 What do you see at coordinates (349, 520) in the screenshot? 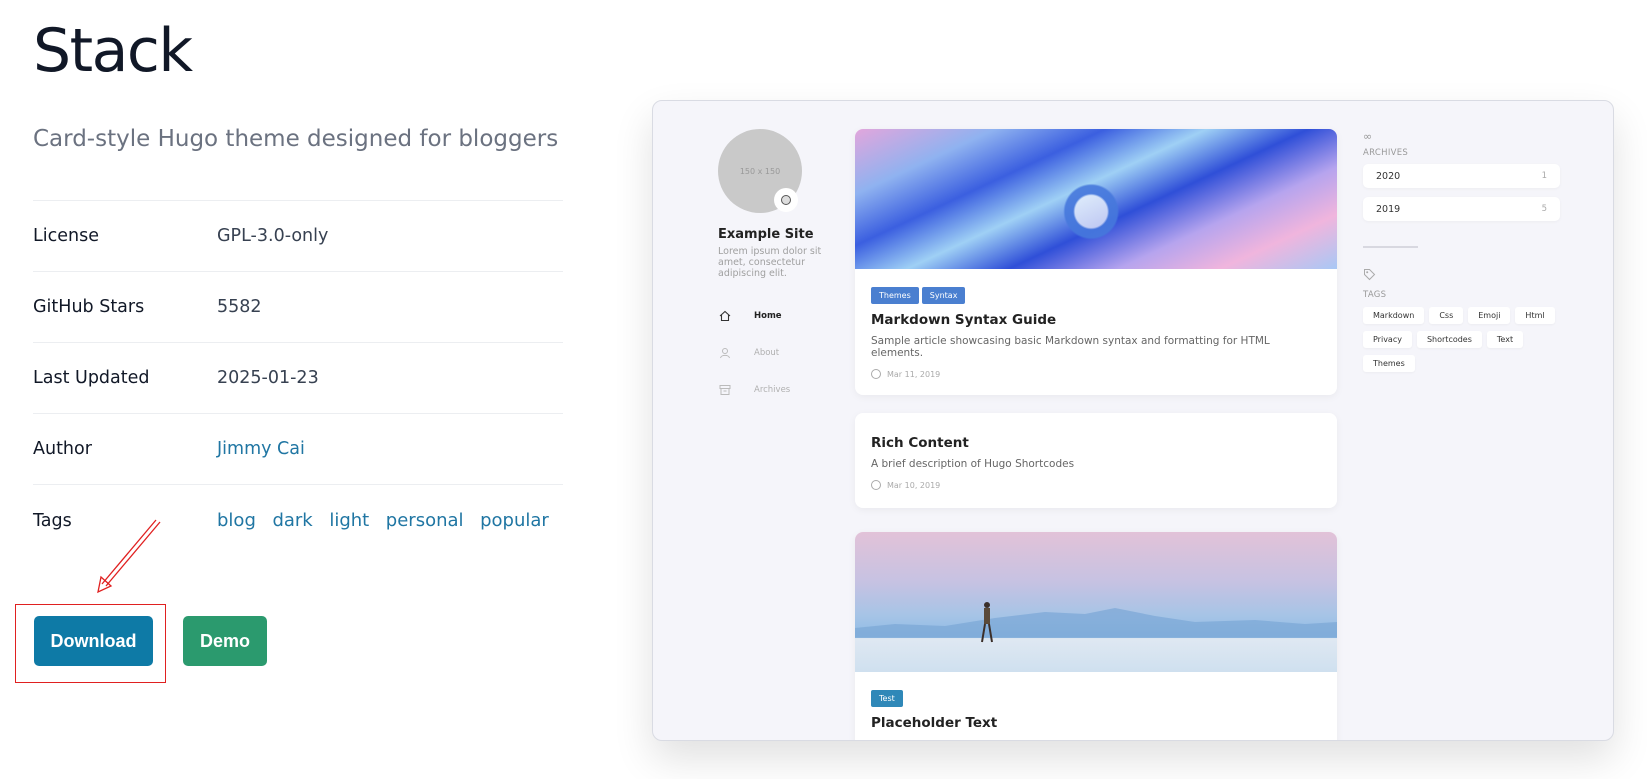
I see `tag-link-light: light` at bounding box center [349, 520].